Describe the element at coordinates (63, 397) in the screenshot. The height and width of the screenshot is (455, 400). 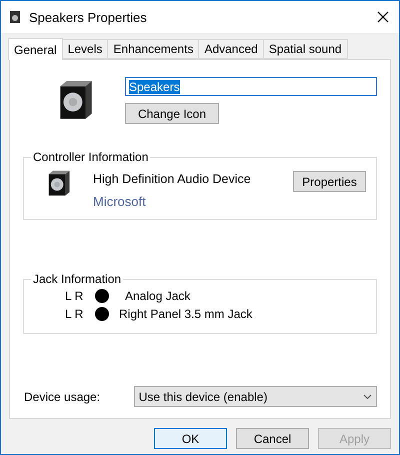
I see `device-usage-label: Device usage:` at that location.